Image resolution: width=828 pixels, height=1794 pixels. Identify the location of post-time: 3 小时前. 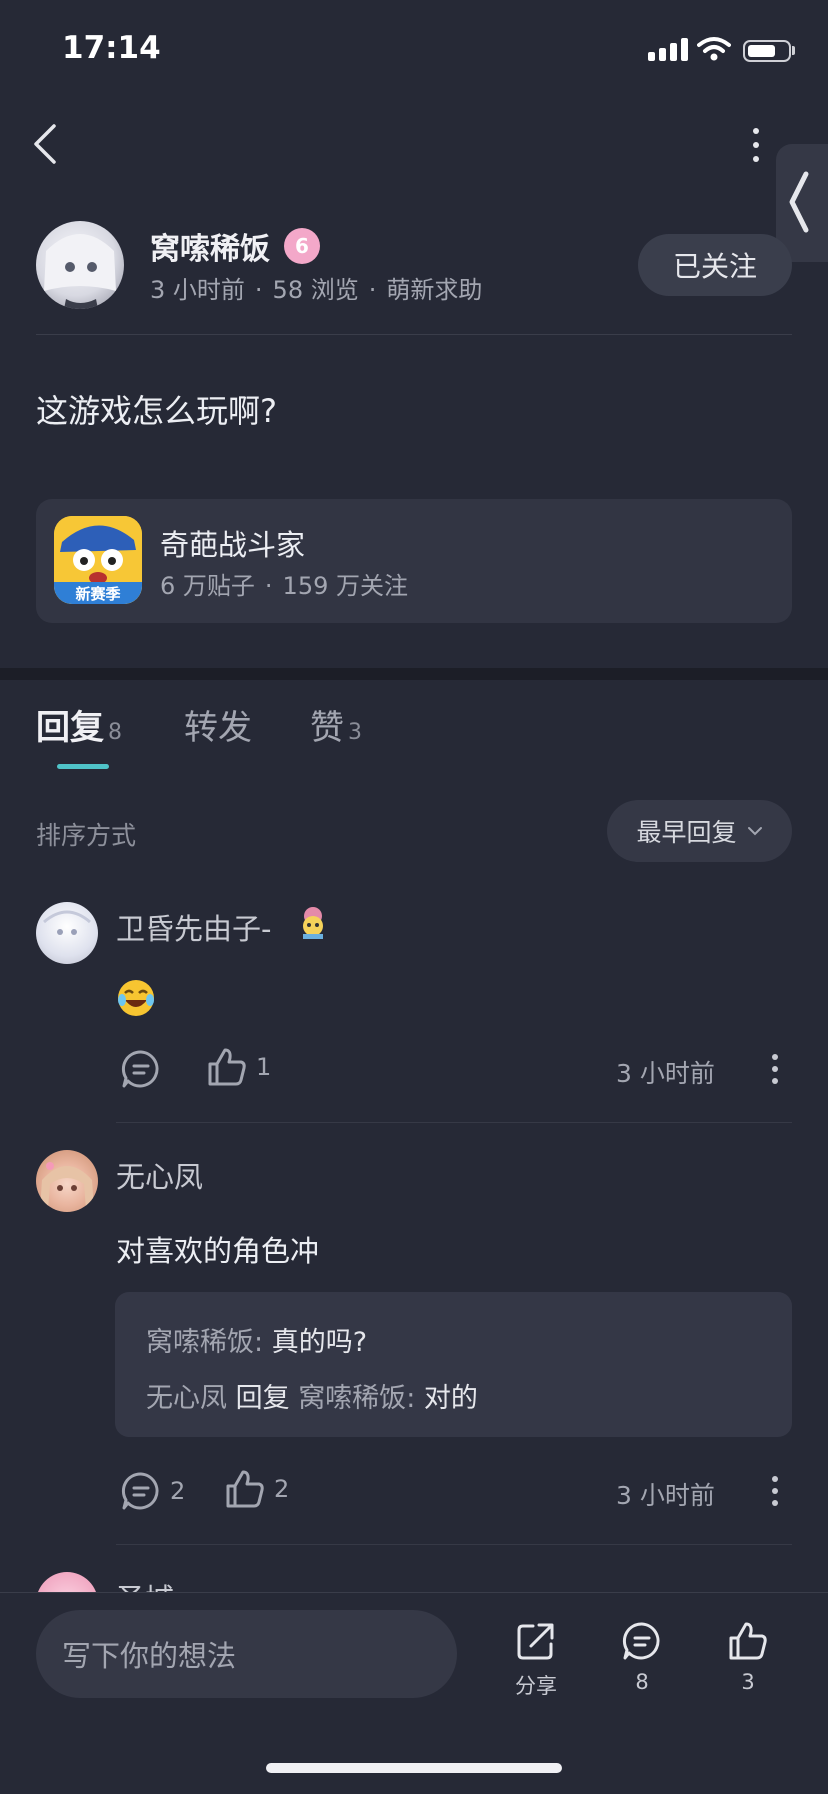
(197, 290).